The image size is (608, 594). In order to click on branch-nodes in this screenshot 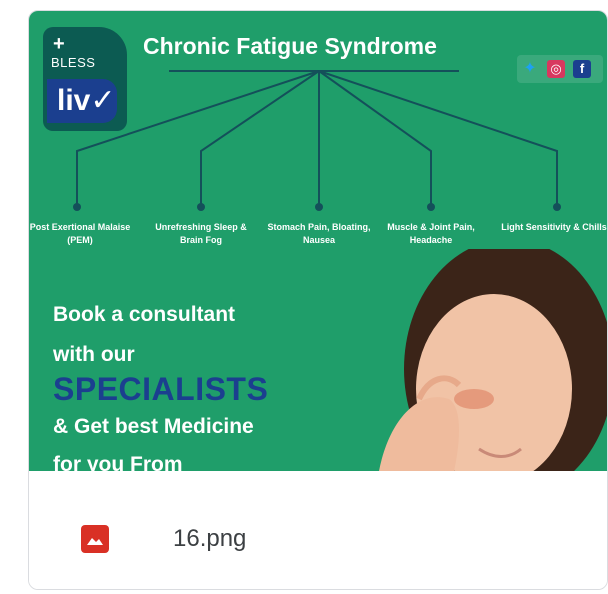, I will do `click(317, 207)`.